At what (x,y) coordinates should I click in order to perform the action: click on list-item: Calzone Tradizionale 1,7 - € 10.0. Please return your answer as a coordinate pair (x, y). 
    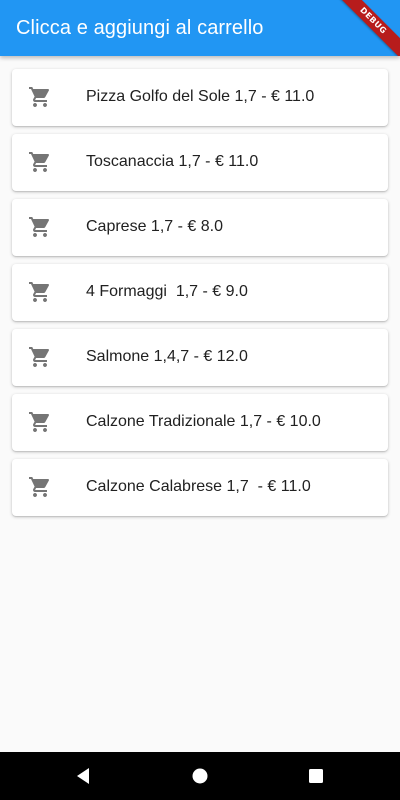
    Looking at the image, I should click on (200, 422).